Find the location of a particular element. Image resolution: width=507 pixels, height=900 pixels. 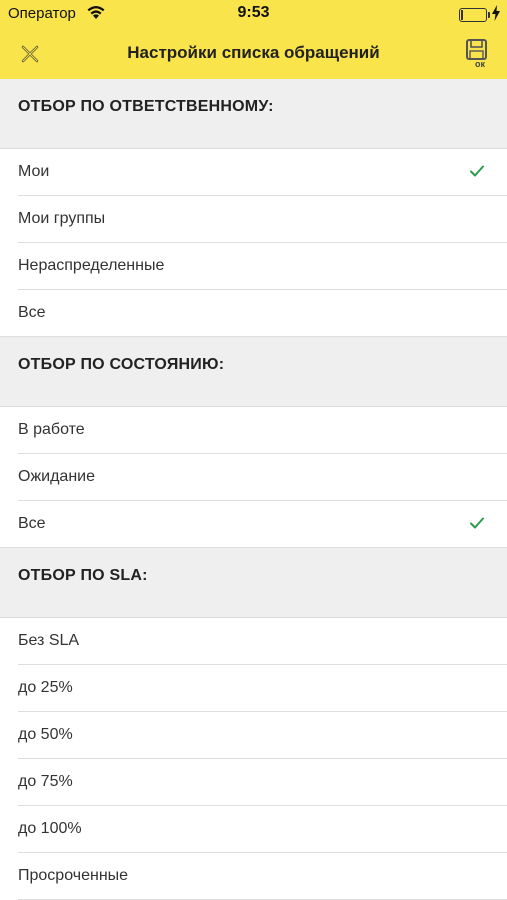

list-item-mine: Мои is located at coordinates (253, 172).